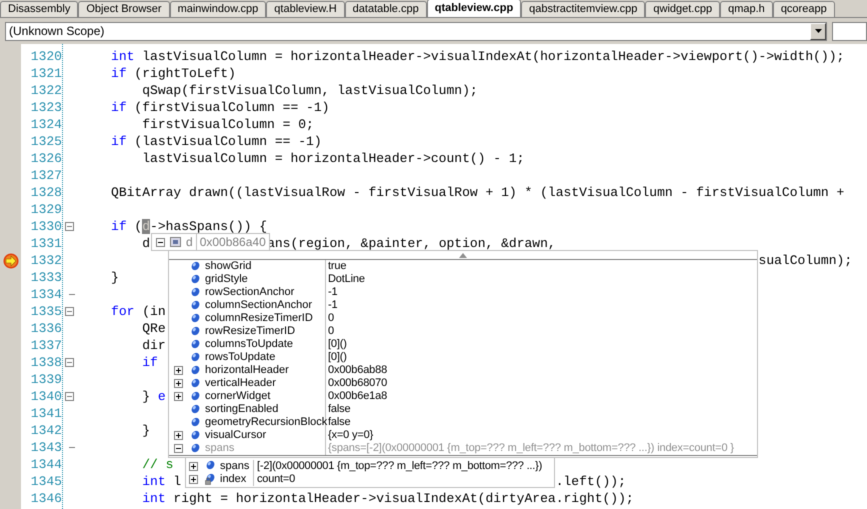 Image resolution: width=867 pixels, height=509 pixels. Describe the element at coordinates (399, 466) in the screenshot. I see `member-value: [-2](0x00000001 {m_top=??? m_left=??? m_bottom=??? ...})` at that location.